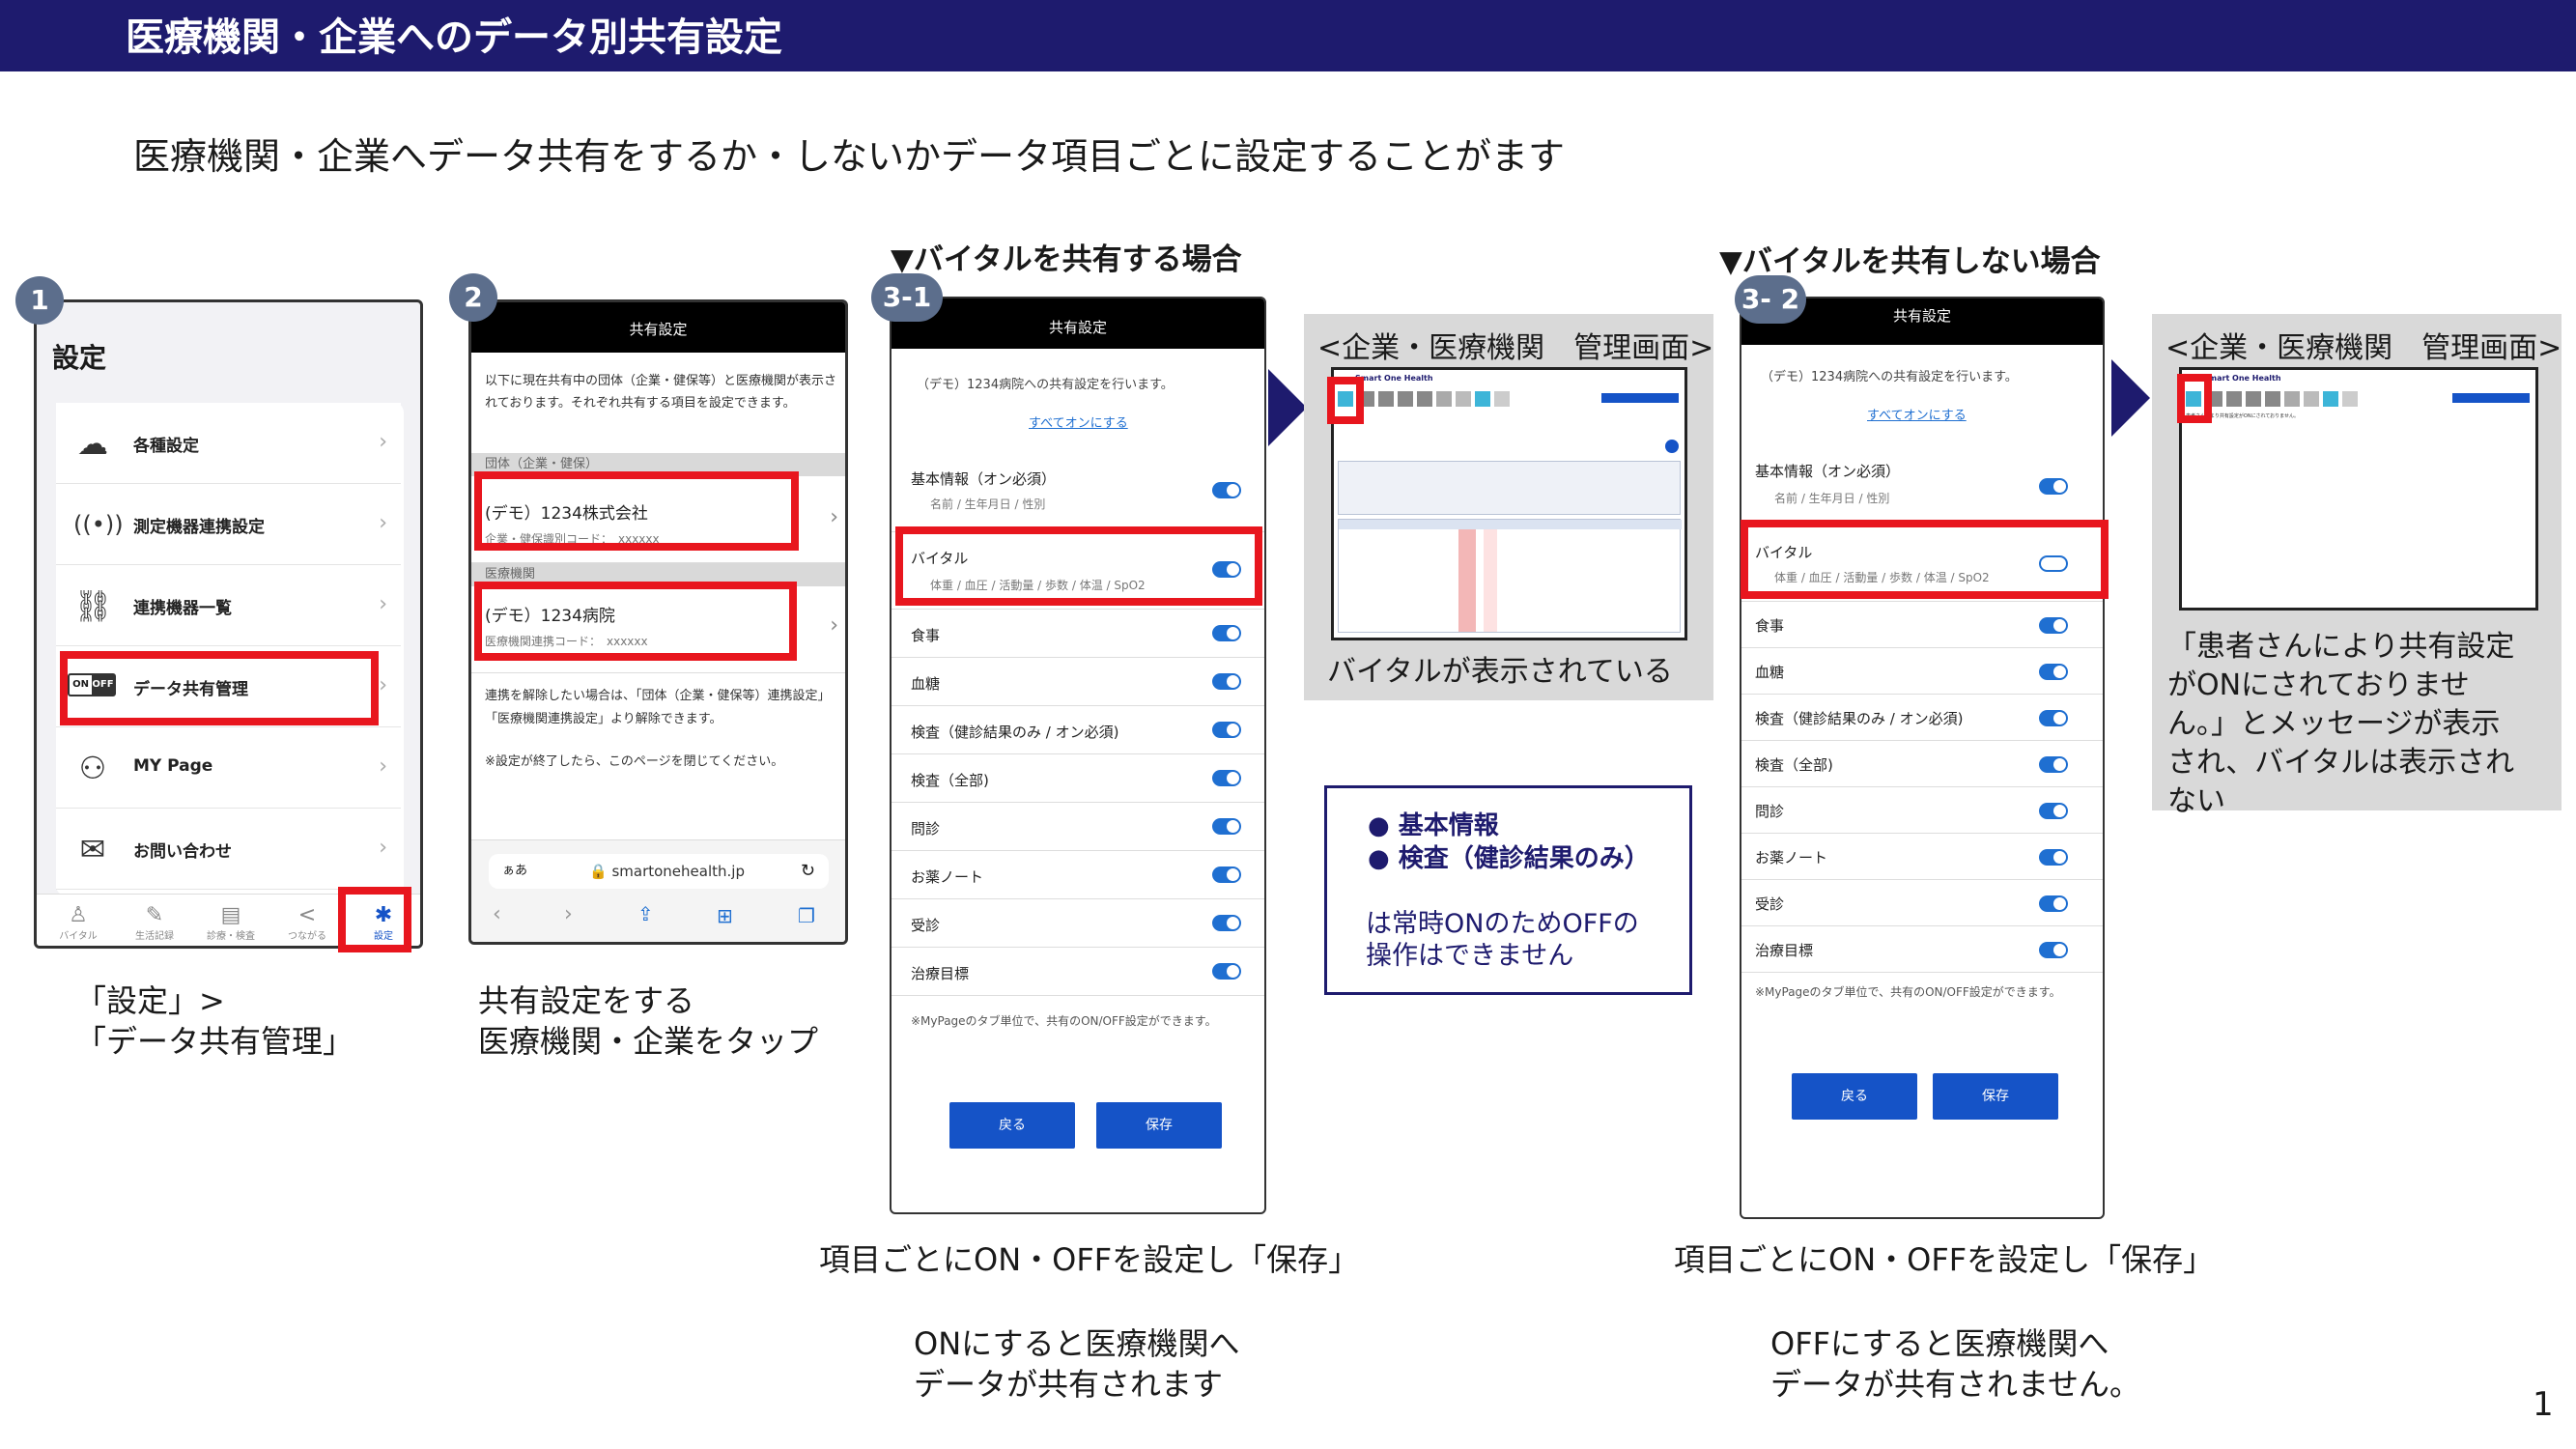  What do you see at coordinates (658, 890) in the screenshot?
I see `browser-bar: ぁあ 🔒 smartonehealth.jp ↻ ‹ › ⇪ ⊞ ❐` at bounding box center [658, 890].